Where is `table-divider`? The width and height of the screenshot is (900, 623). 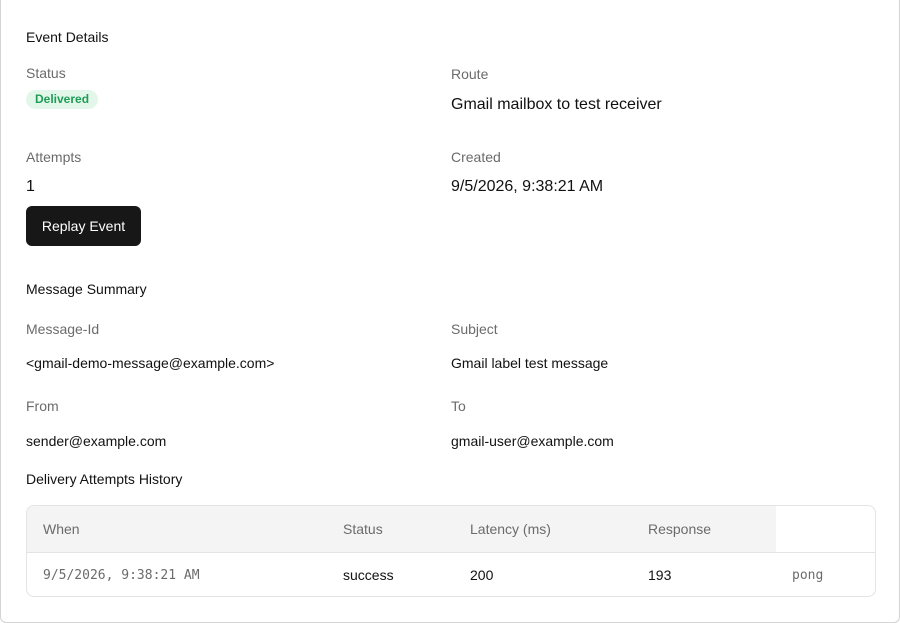 table-divider is located at coordinates (451, 552).